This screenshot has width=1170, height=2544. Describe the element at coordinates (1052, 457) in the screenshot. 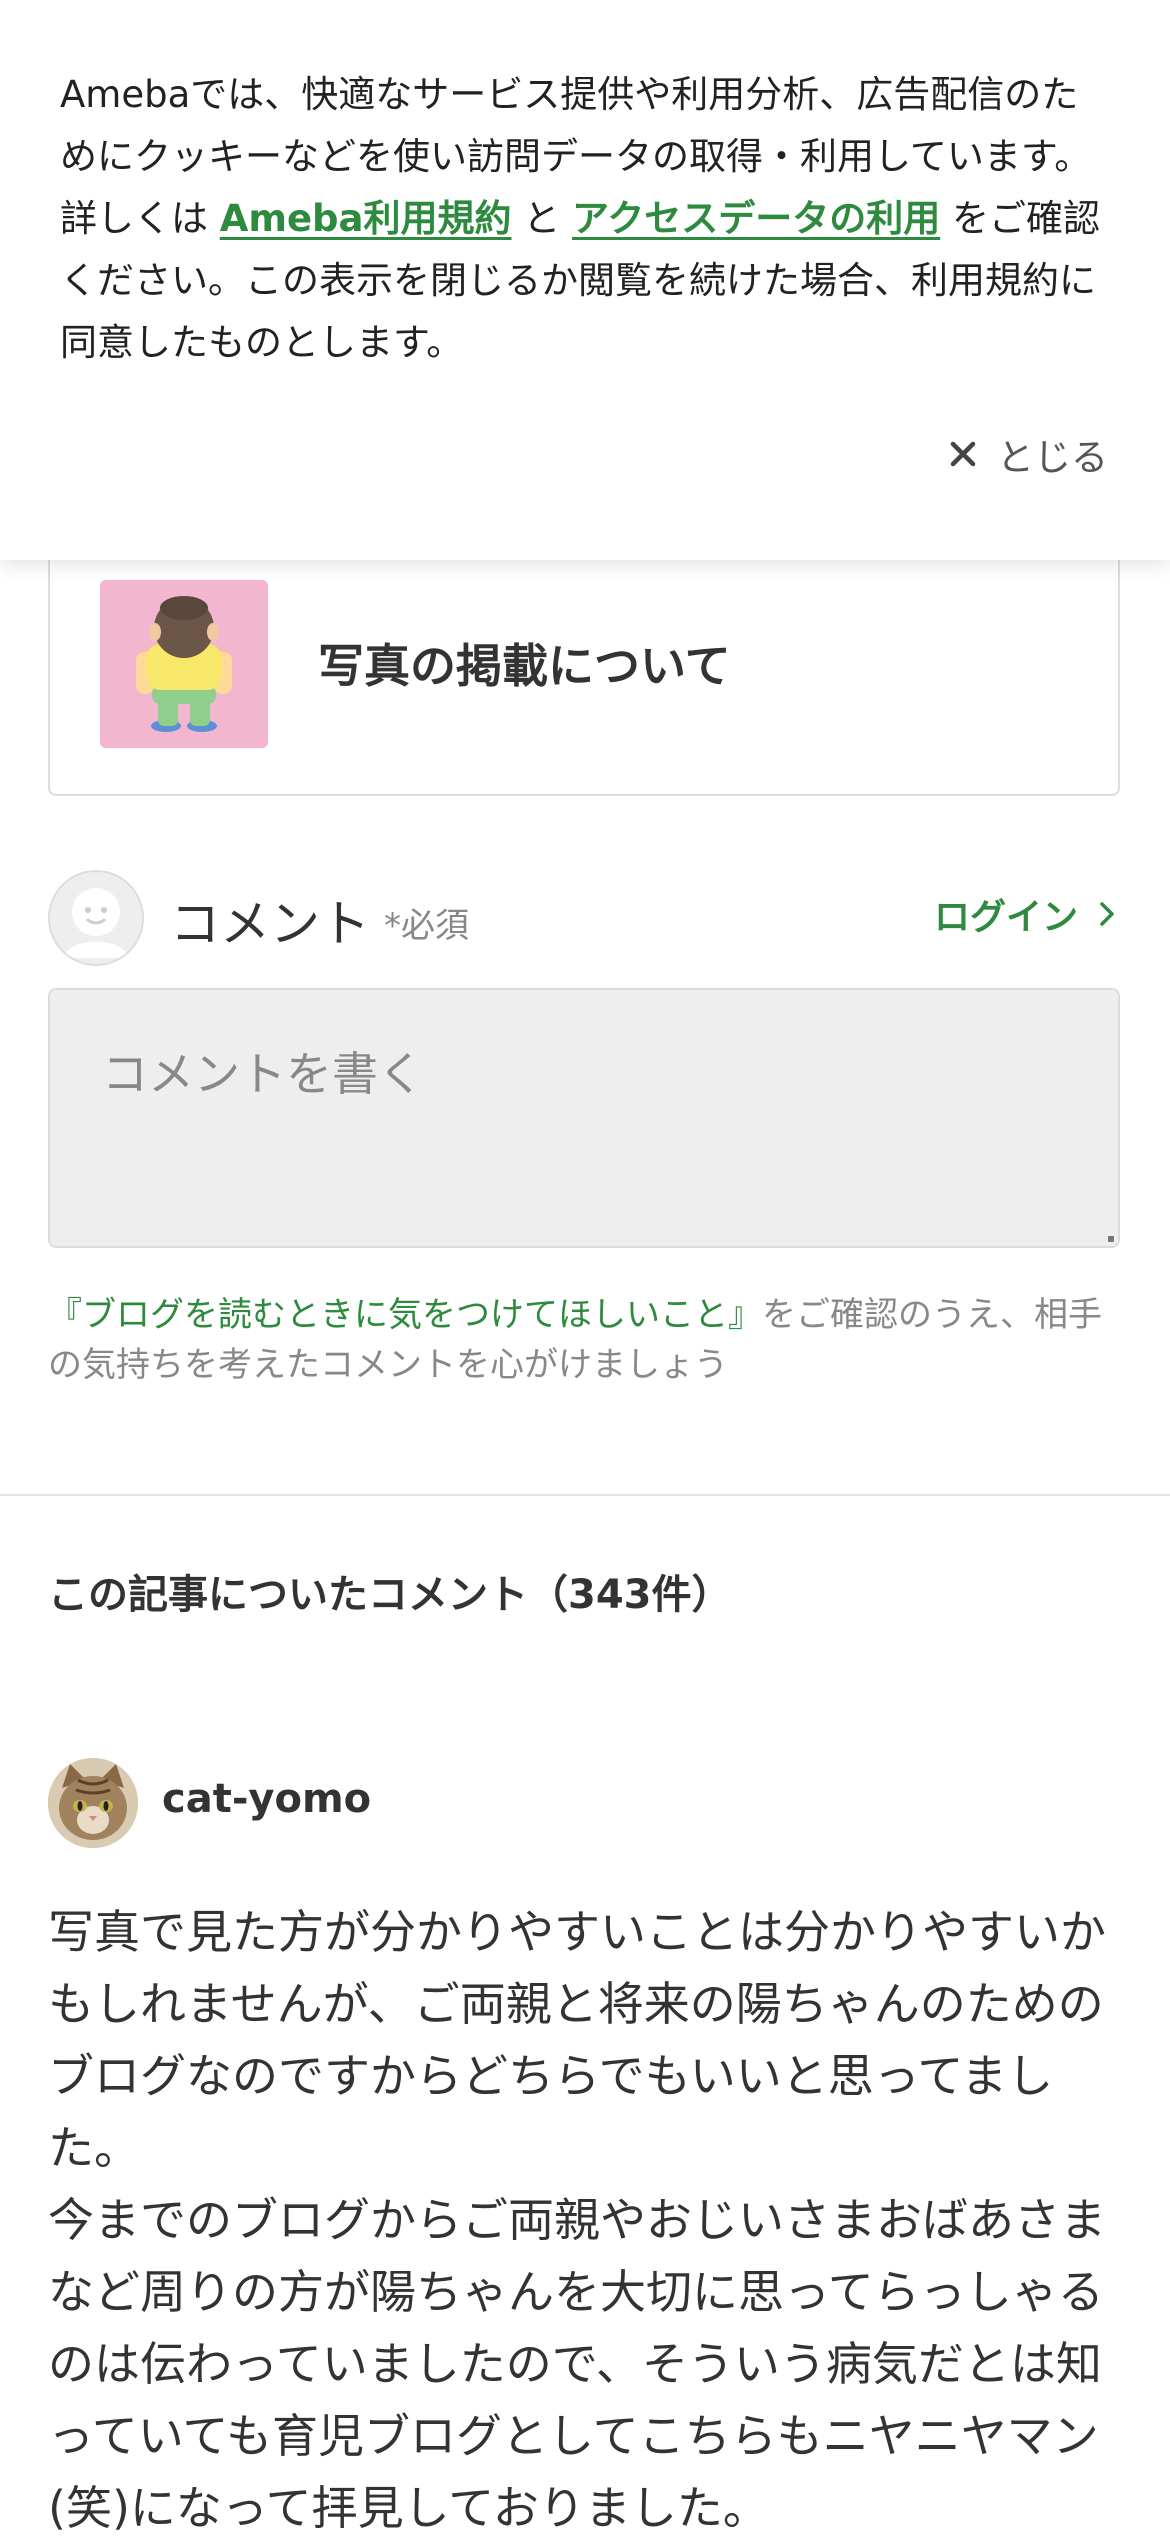

I see `cookie-close-label: とじる` at that location.